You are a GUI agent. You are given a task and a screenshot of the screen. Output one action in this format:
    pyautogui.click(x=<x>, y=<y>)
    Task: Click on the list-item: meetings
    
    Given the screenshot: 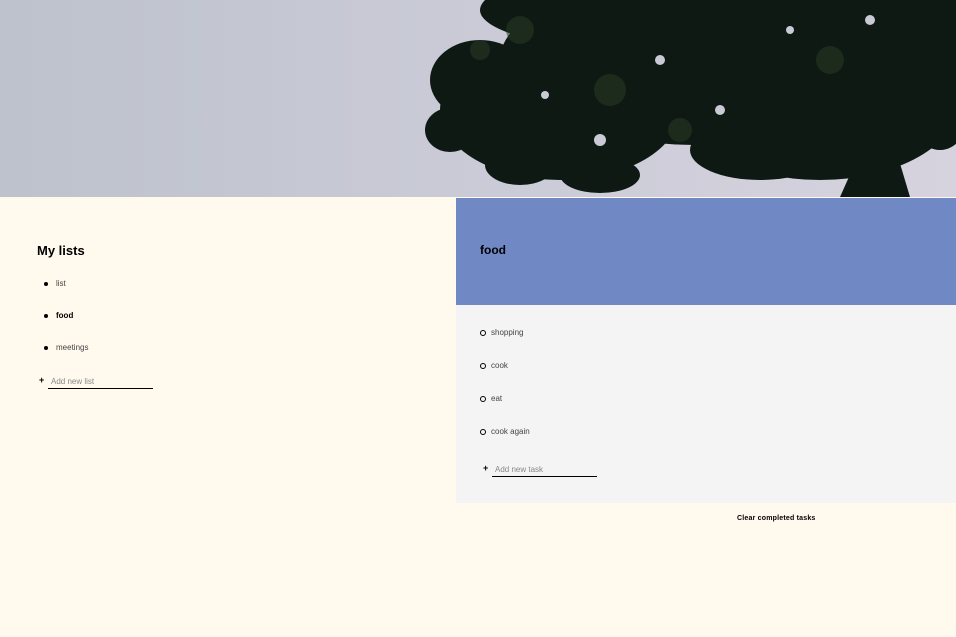 What is the action you would take?
    pyautogui.click(x=66, y=356)
    